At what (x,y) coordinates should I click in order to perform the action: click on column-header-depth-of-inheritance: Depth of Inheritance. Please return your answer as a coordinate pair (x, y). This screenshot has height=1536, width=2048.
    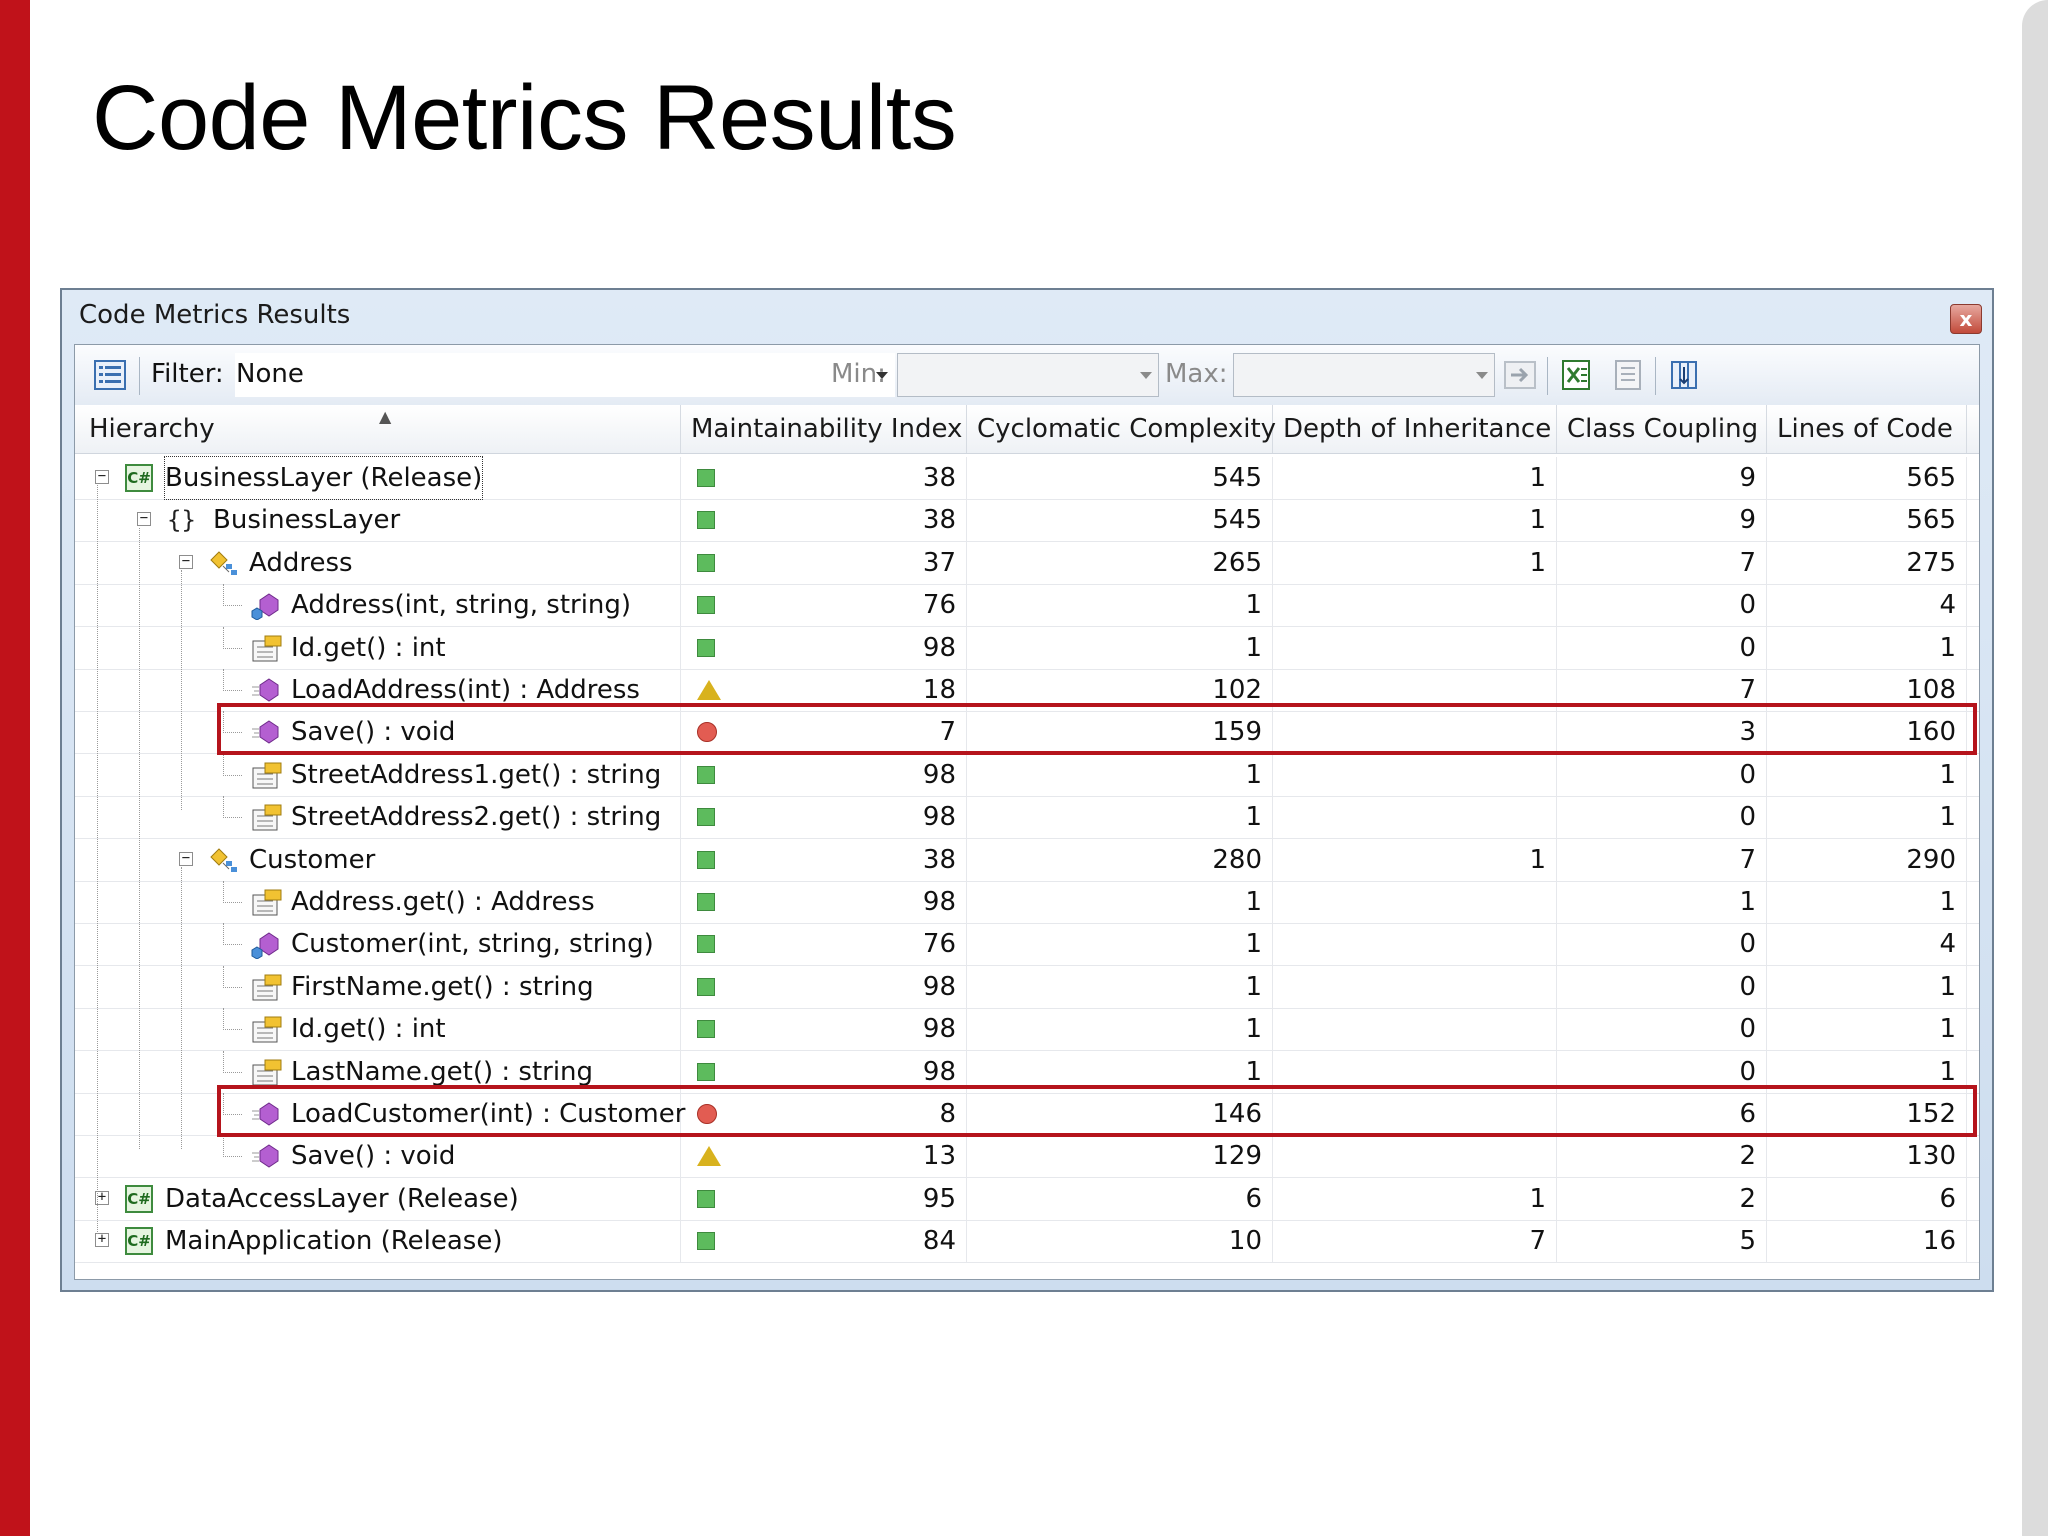
    Looking at the image, I should click on (1415, 429).